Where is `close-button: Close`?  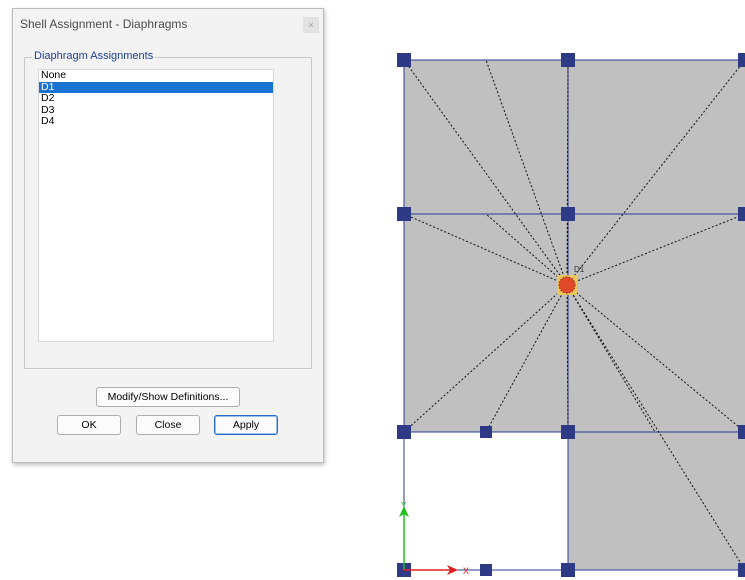
close-button: Close is located at coordinates (168, 425).